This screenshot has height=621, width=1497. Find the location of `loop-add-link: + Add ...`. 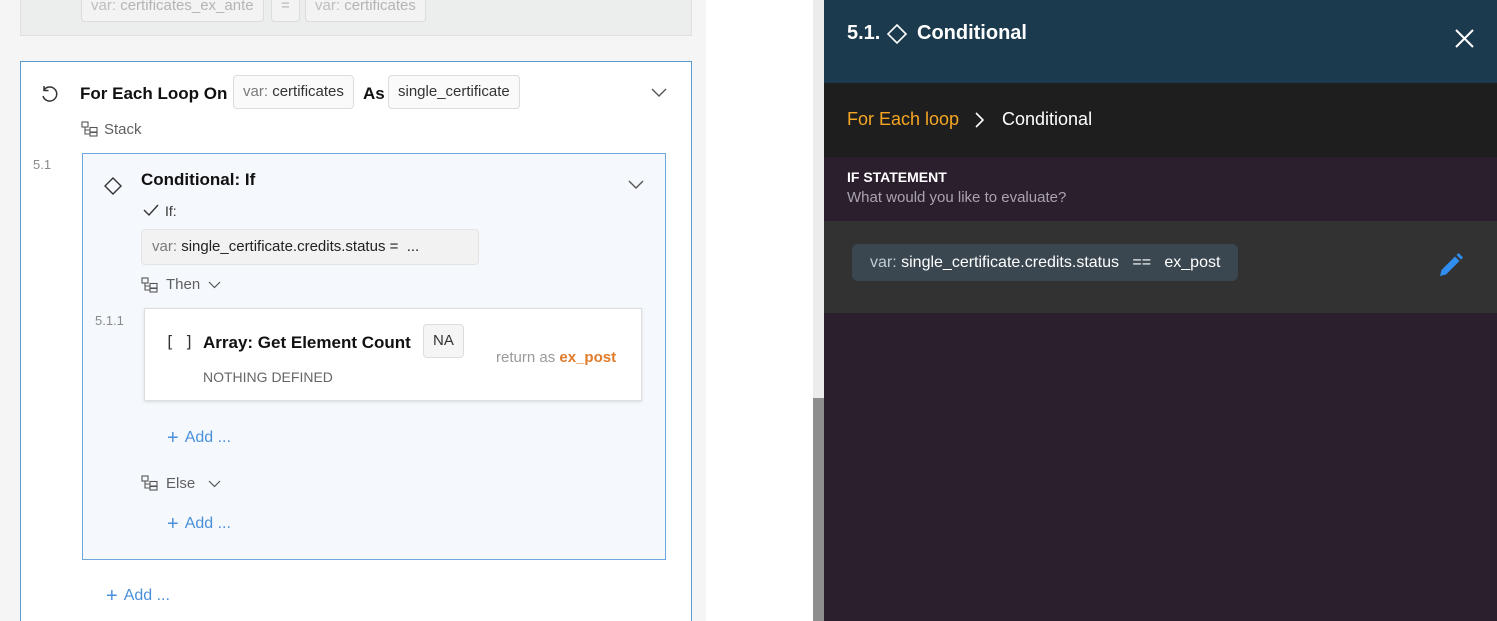

loop-add-link: + Add ... is located at coordinates (138, 596).